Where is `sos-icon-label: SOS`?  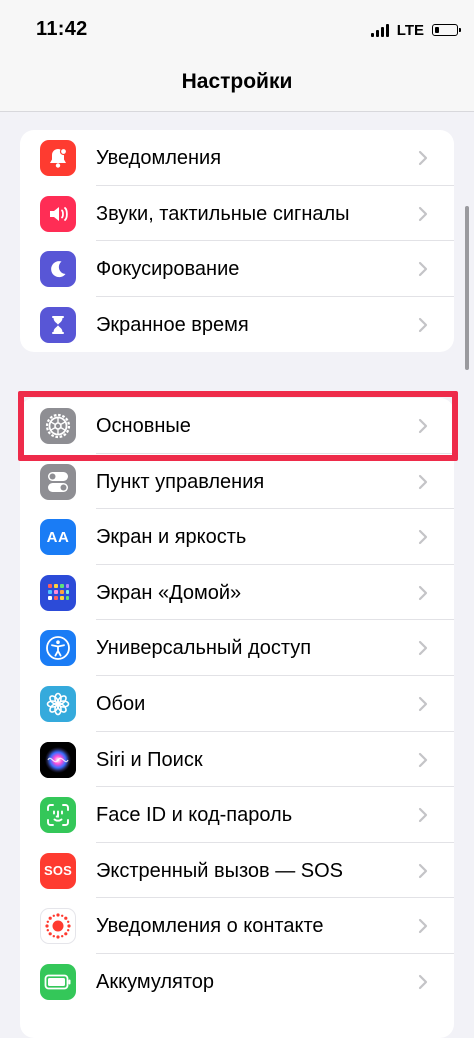
sos-icon-label: SOS is located at coordinates (58, 871).